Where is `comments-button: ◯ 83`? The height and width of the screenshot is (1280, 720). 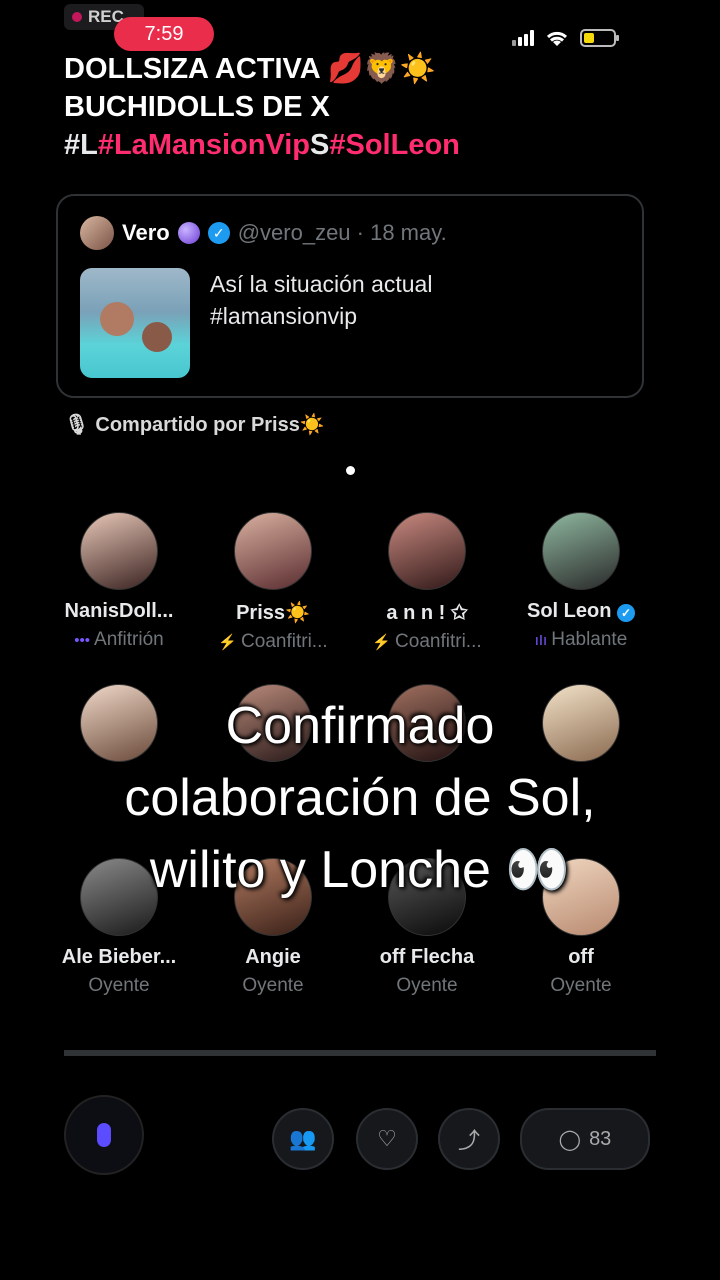 comments-button: ◯ 83 is located at coordinates (585, 1139).